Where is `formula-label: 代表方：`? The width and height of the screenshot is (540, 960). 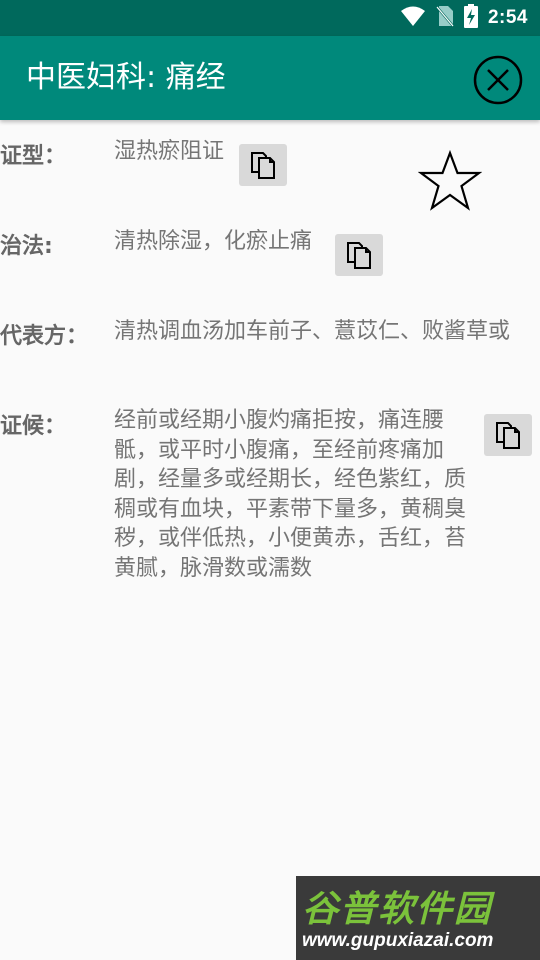 formula-label: 代表方： is located at coordinates (44, 336).